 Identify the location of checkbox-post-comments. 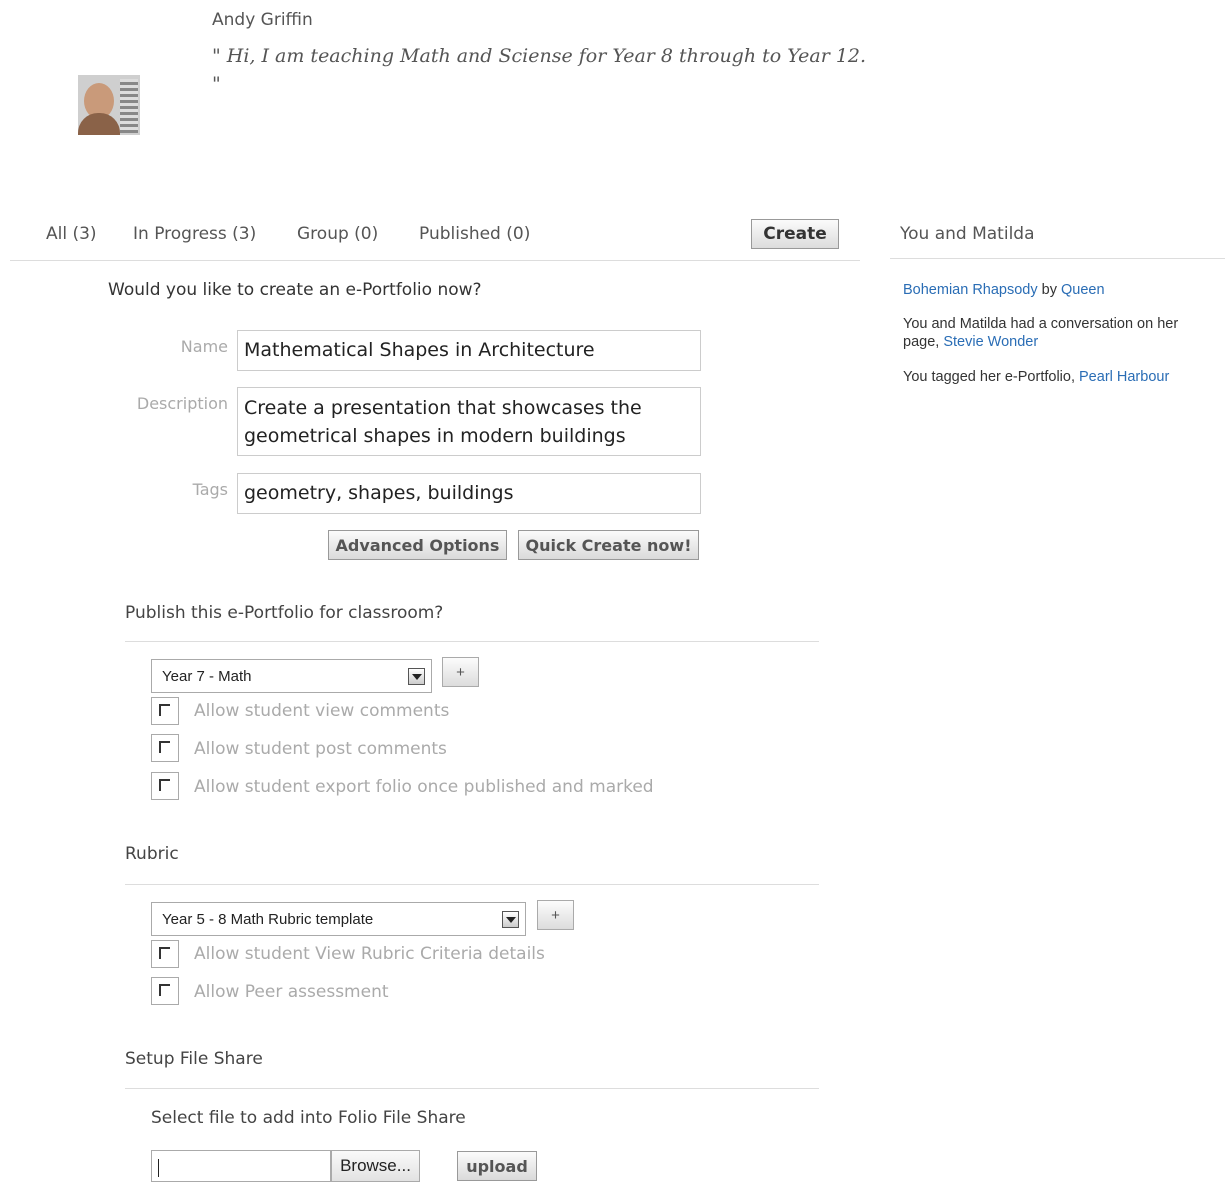
(165, 748).